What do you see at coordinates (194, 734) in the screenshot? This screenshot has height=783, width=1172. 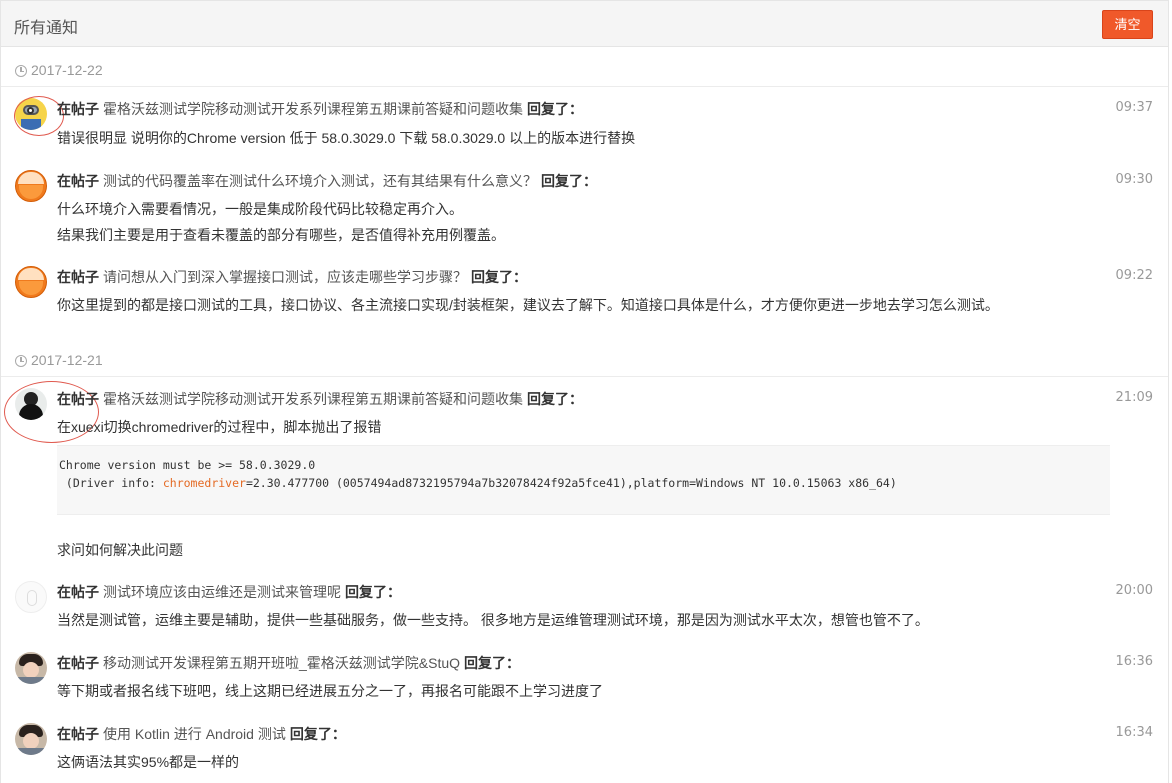 I see `topic-link: 使用 Kotlin 进行 Android 测试` at bounding box center [194, 734].